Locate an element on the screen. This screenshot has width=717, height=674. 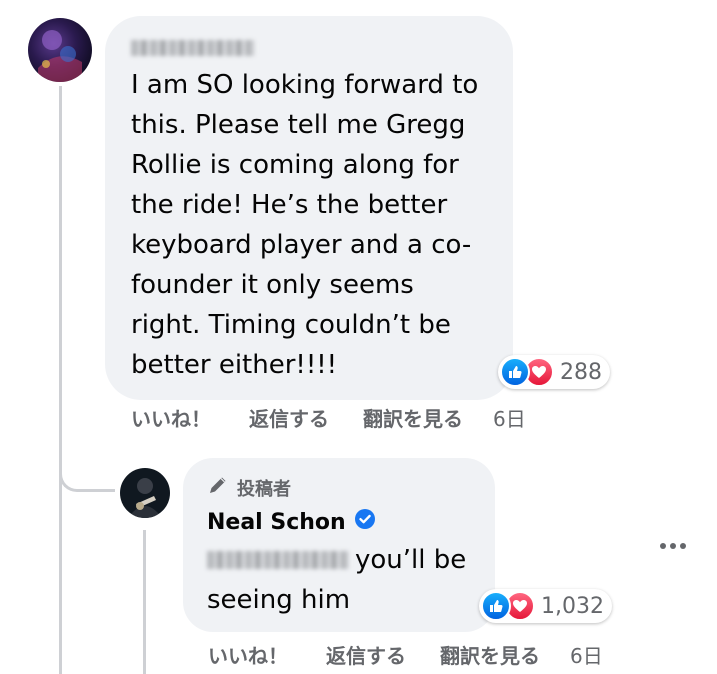
commenter-name-blurred is located at coordinates (193, 48).